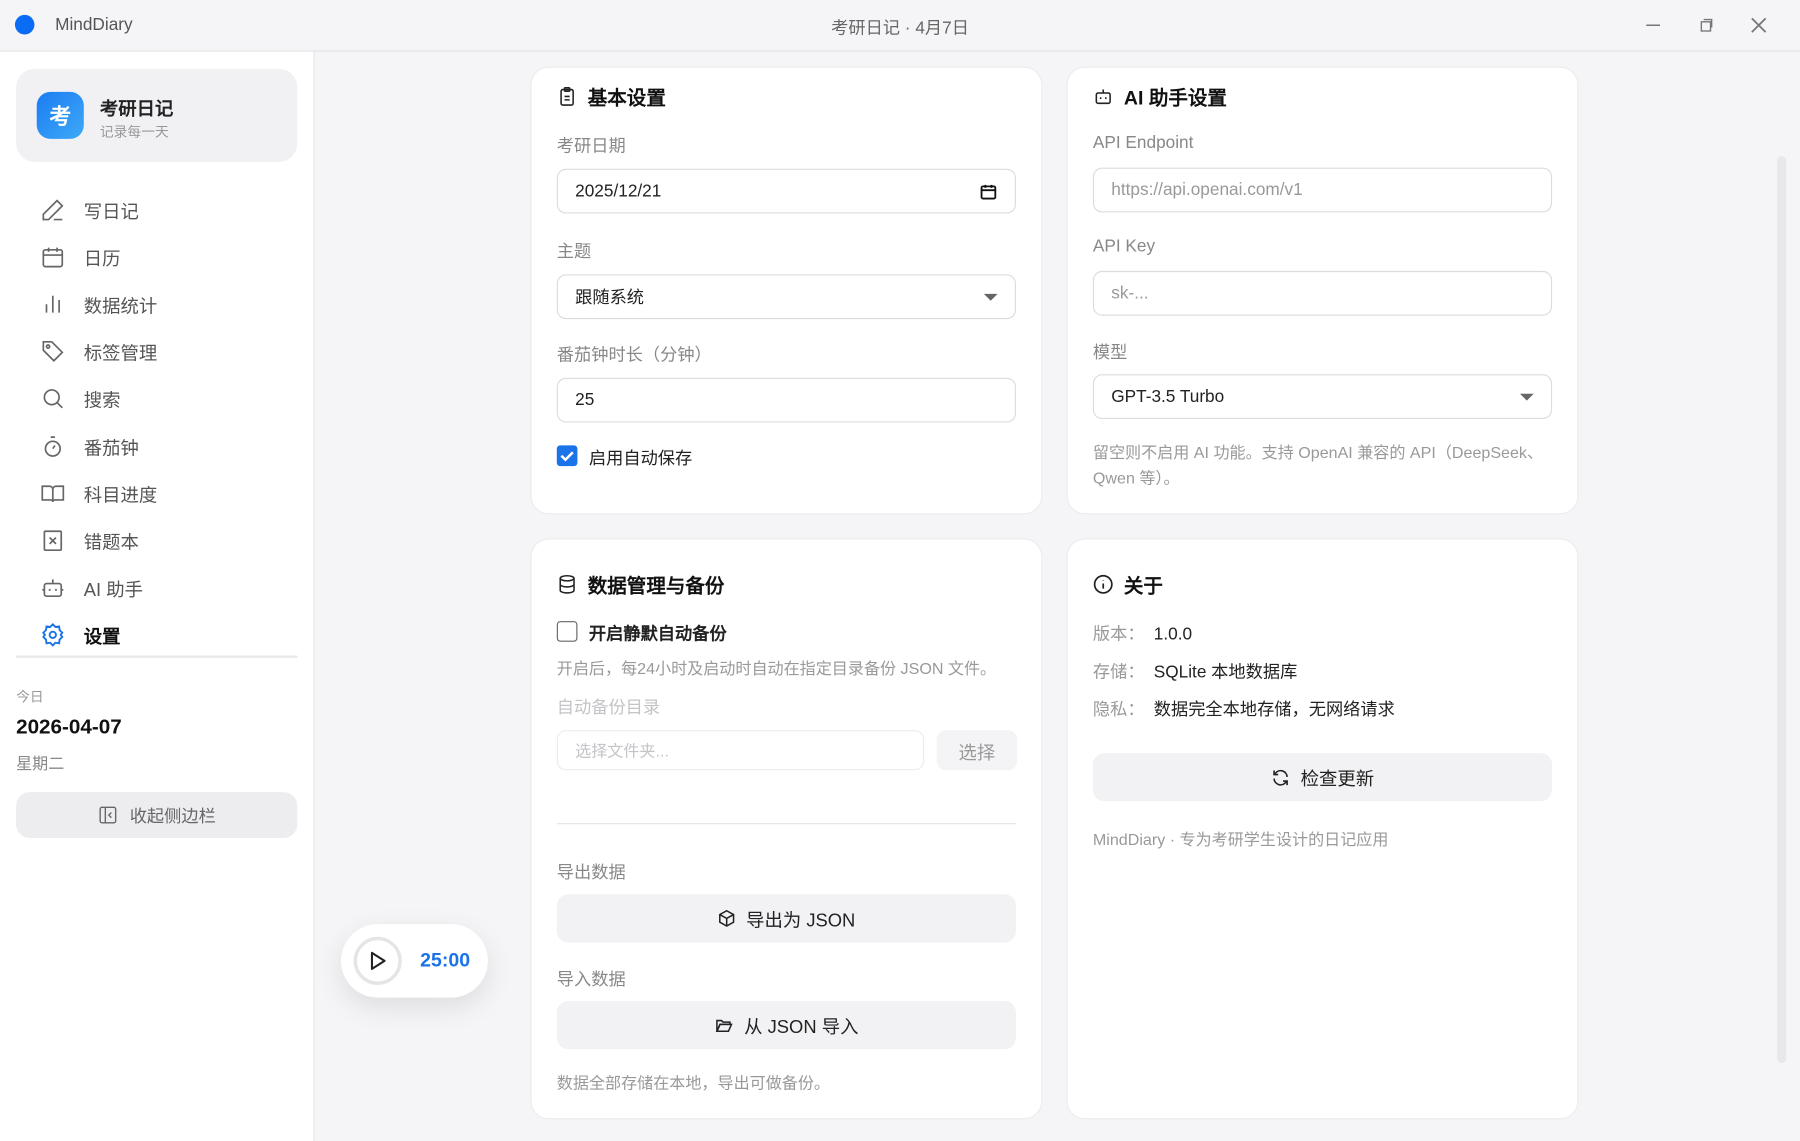 This screenshot has height=1141, width=1800. I want to click on storage-key: 存储：, so click(1118, 672).